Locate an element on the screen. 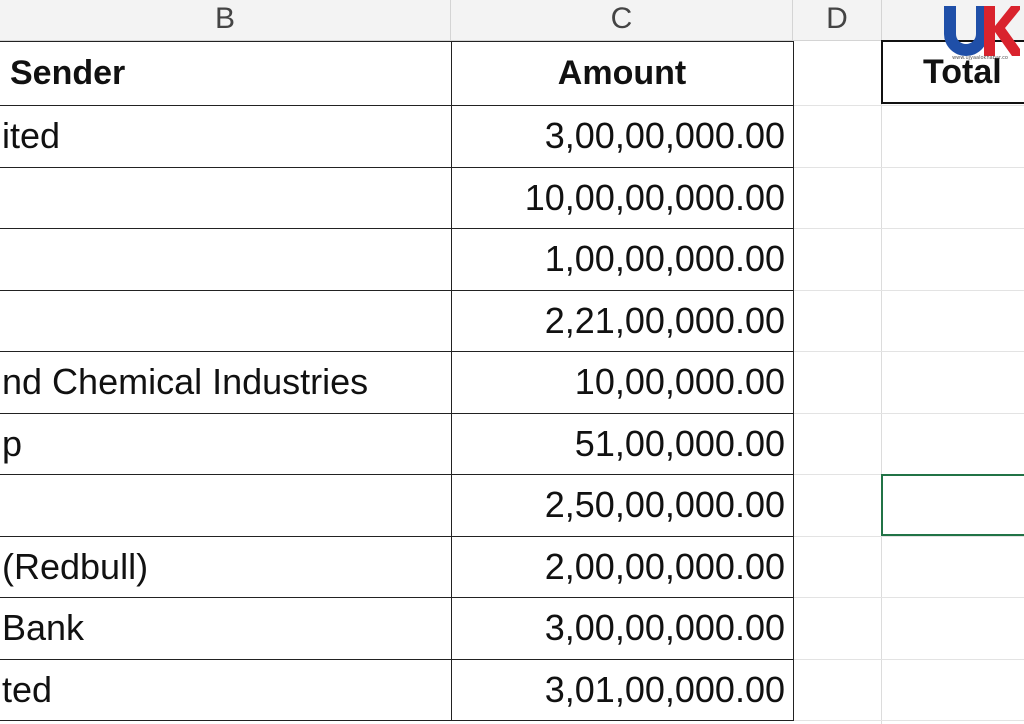  table-cell-amount: 3,01,00,000.00 is located at coordinates (622, 690).